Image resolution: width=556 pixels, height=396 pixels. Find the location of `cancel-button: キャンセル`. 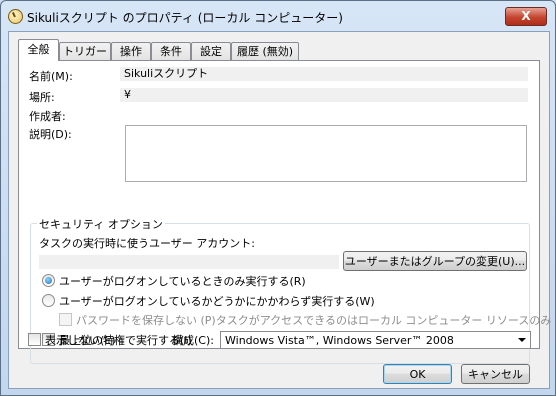

cancel-button: キャンセル is located at coordinates (495, 374).